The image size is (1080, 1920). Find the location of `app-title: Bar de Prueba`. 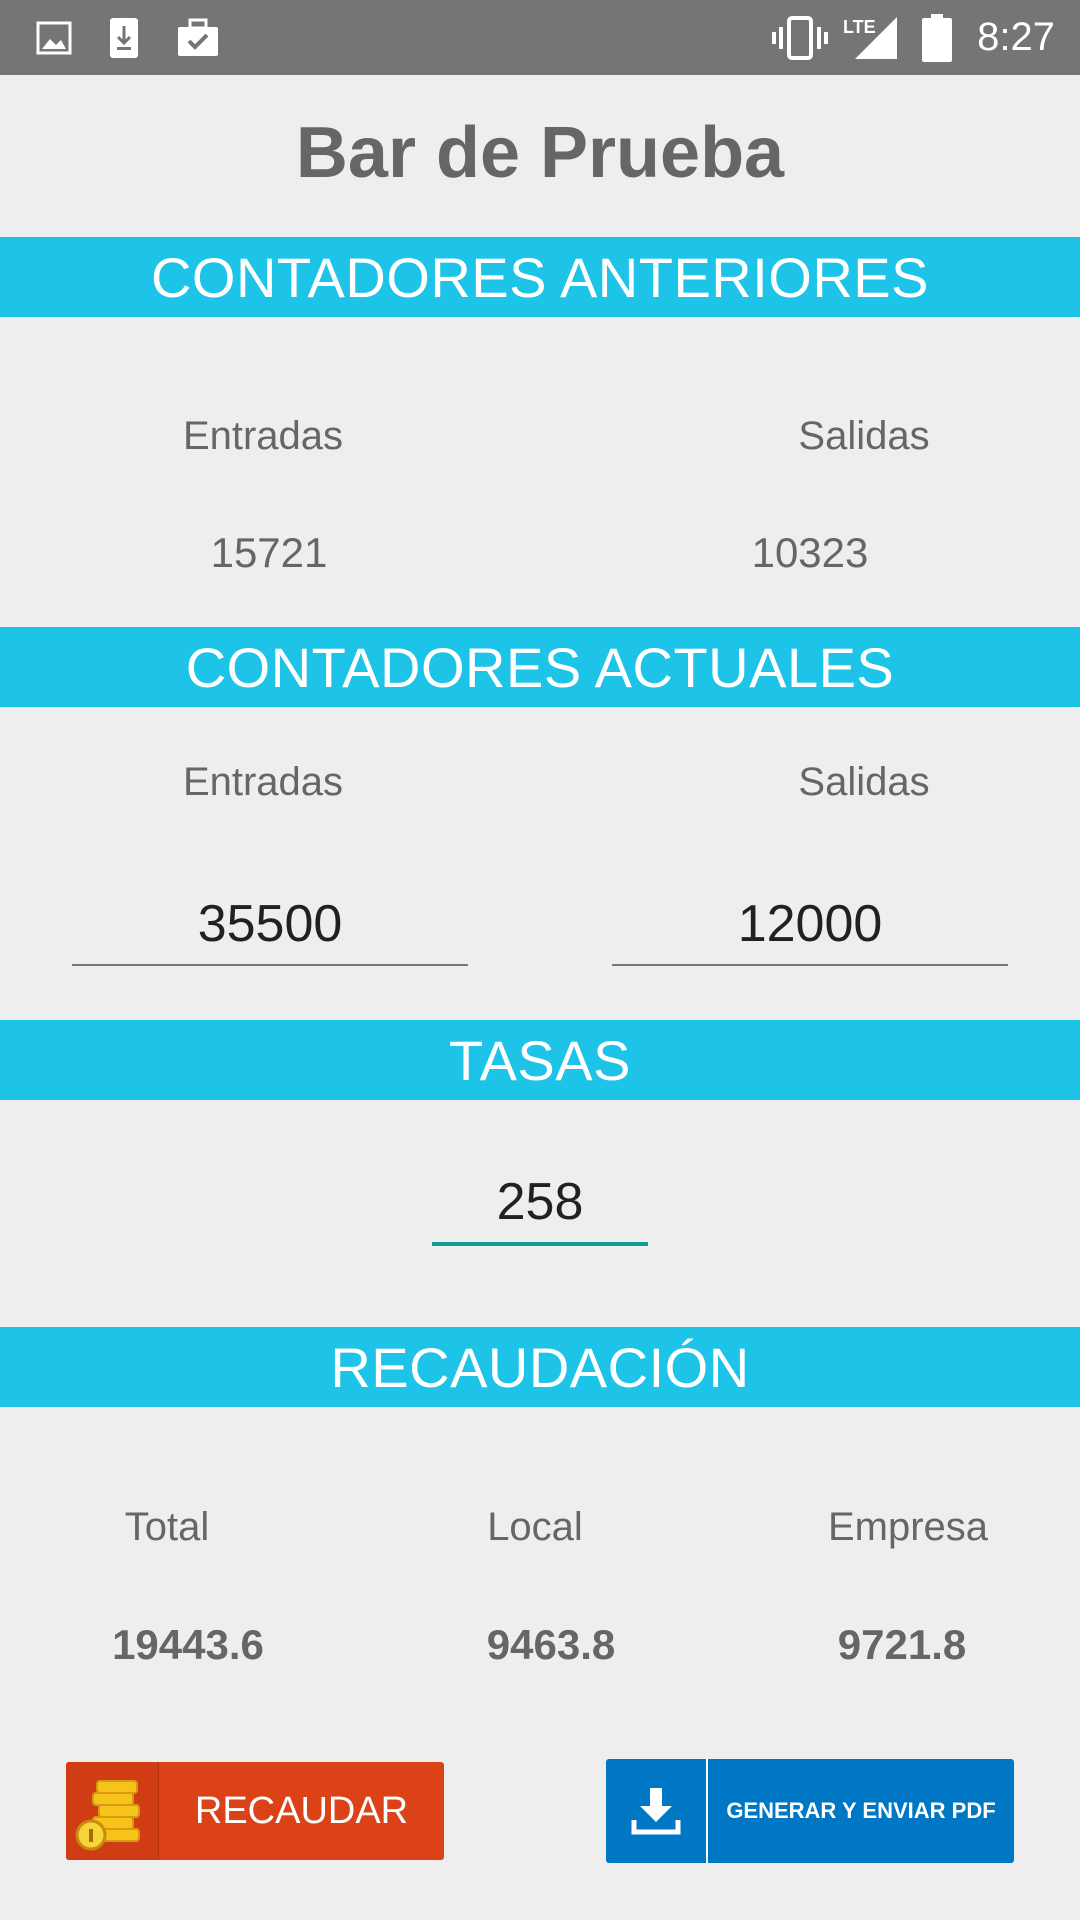

app-title: Bar de Prueba is located at coordinates (540, 153).